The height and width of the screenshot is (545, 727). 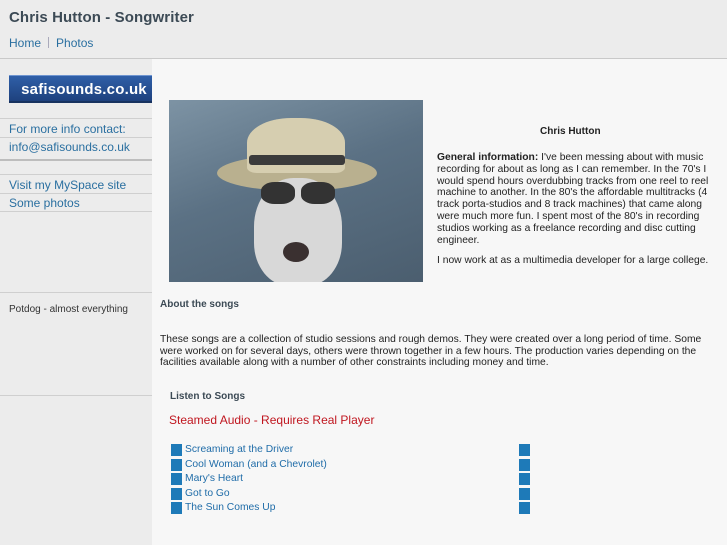 What do you see at coordinates (214, 478) in the screenshot?
I see `song-link: Mary's Heart` at bounding box center [214, 478].